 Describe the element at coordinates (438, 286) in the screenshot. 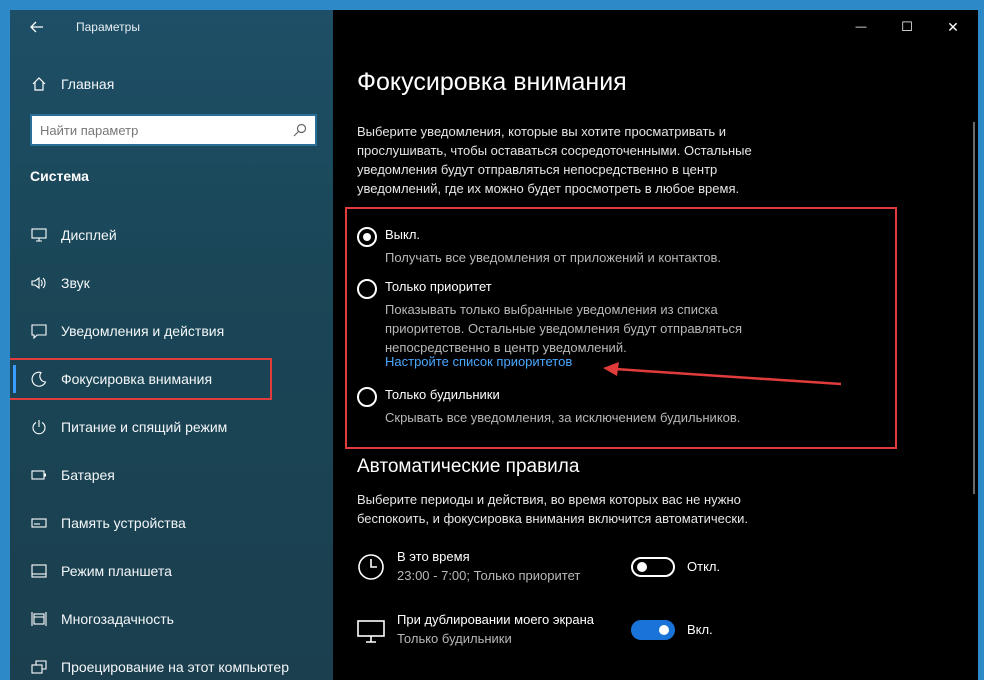

I see `radio-label: Только приоритет` at that location.